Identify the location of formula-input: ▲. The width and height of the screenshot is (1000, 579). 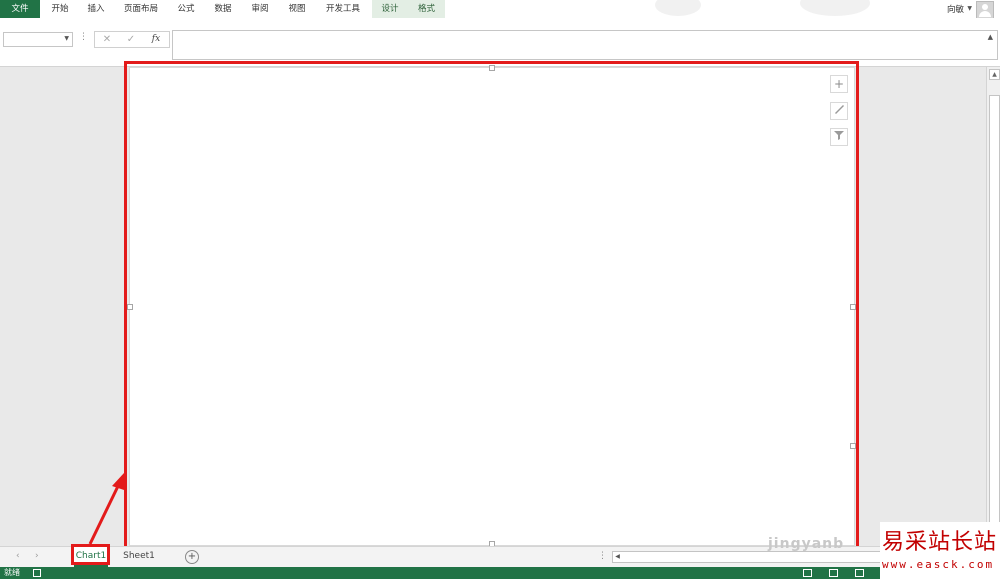
(585, 45).